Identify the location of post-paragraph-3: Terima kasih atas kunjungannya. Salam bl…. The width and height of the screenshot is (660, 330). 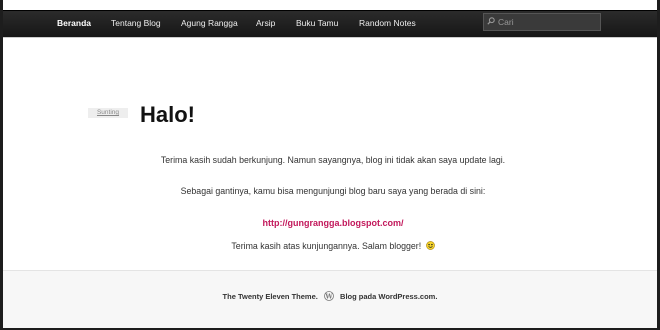
(331, 246).